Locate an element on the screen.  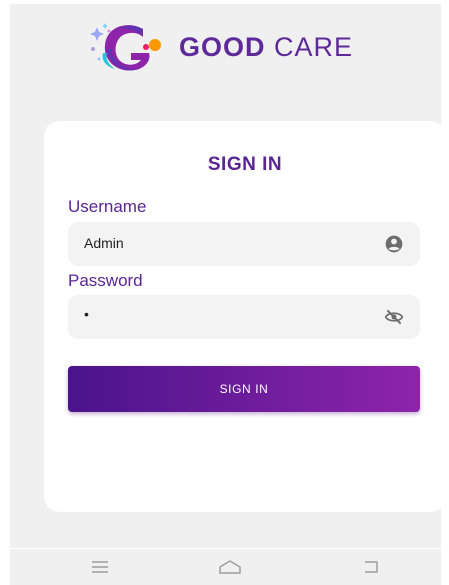
username-field: Admin is located at coordinates (244, 244).